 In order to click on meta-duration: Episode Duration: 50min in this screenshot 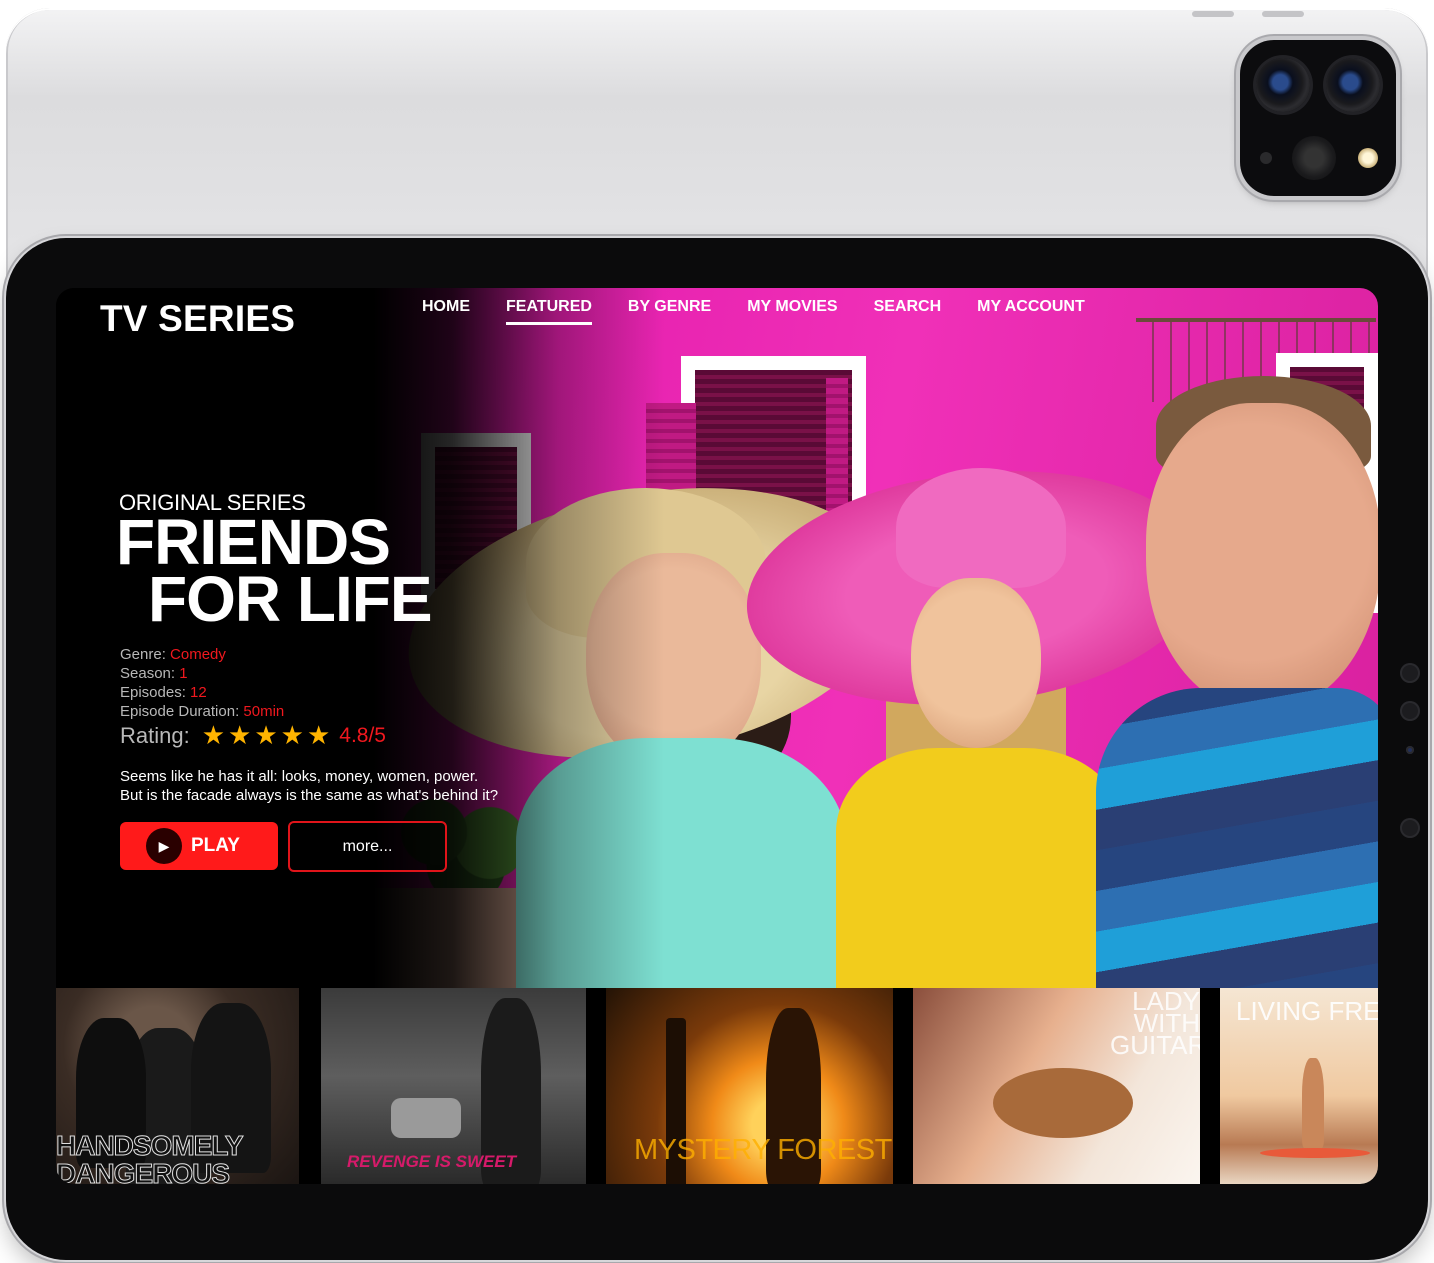, I will do `click(202, 711)`.